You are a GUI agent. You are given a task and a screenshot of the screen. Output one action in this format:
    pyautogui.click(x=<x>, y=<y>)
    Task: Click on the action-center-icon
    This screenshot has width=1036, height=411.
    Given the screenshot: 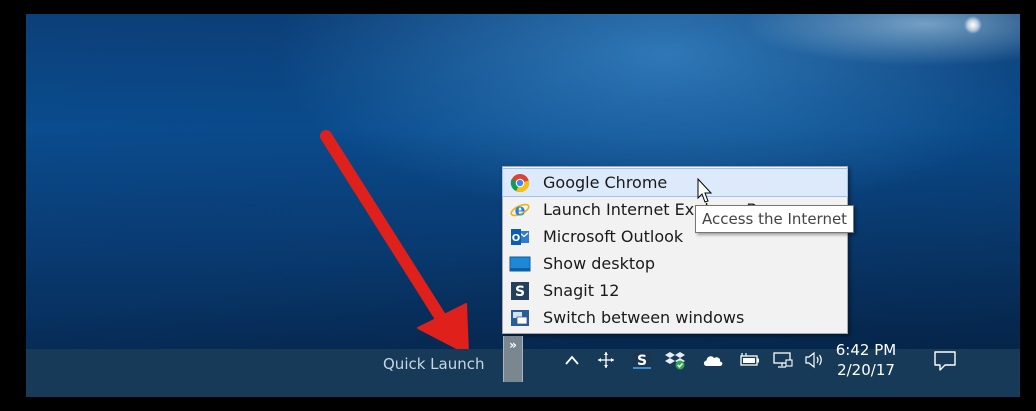 What is the action you would take?
    pyautogui.click(x=945, y=361)
    